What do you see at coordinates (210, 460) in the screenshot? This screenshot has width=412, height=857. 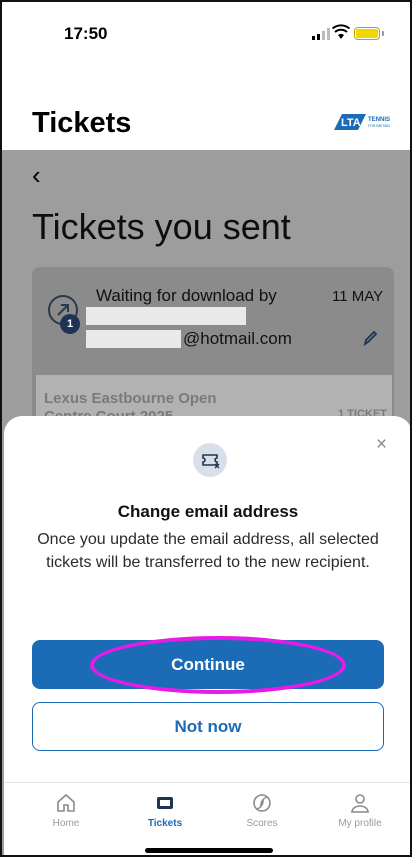 I see `ticket-transfer-icon` at bounding box center [210, 460].